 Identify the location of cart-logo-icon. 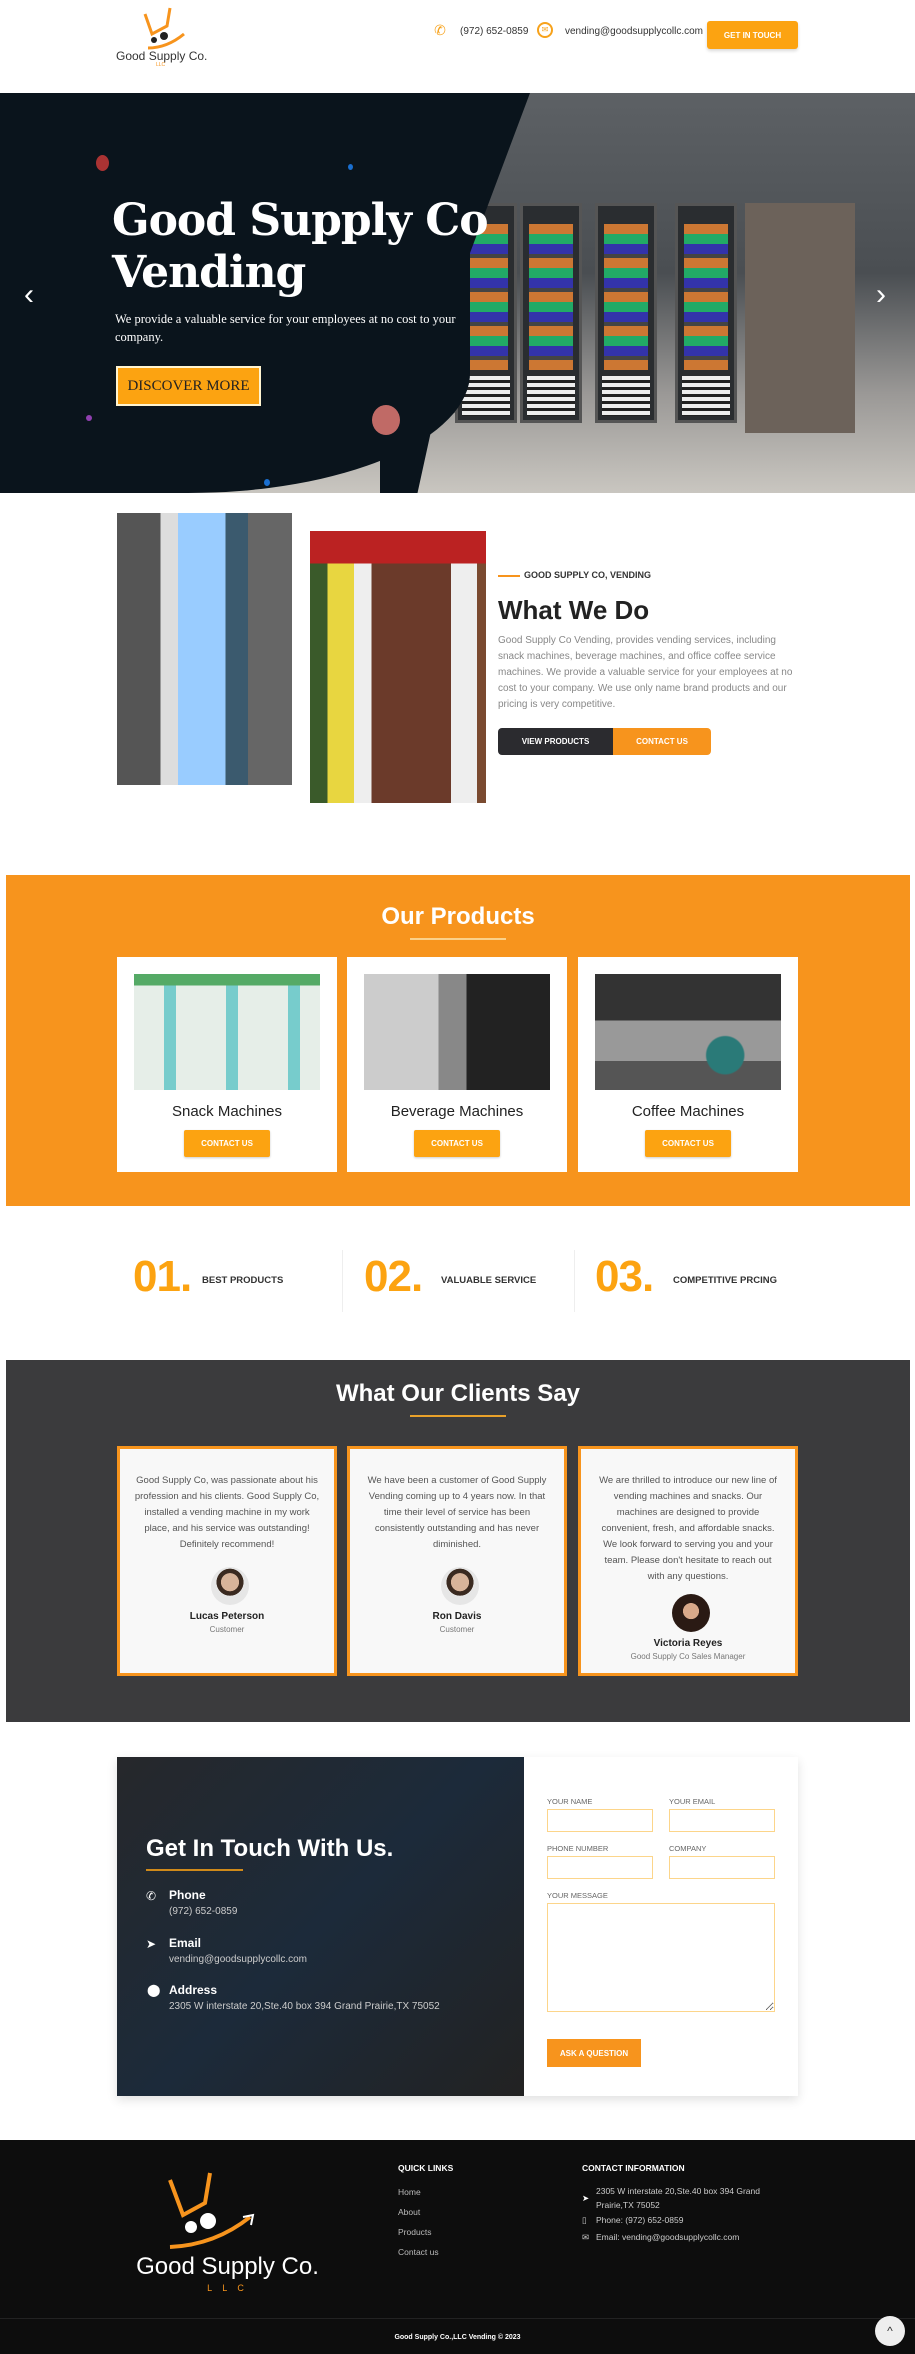
(211, 2210).